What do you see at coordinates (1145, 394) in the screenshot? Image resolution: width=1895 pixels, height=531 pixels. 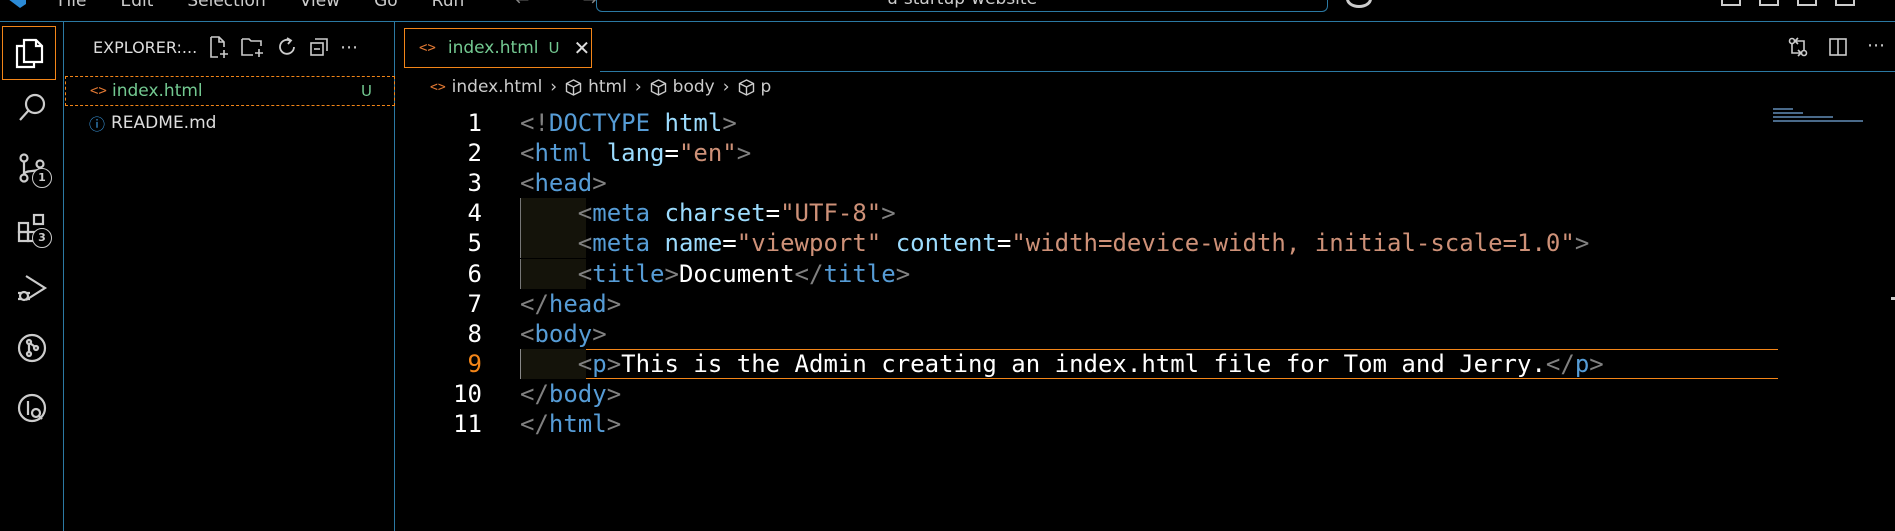 I see `code-line: 10 </body>` at bounding box center [1145, 394].